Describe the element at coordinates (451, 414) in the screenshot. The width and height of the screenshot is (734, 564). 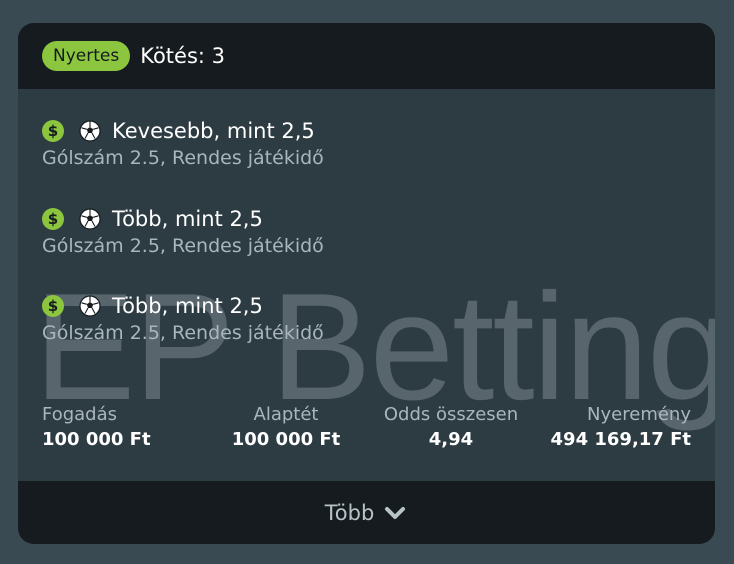
I see `total-odds-label: Odds összesen` at that location.